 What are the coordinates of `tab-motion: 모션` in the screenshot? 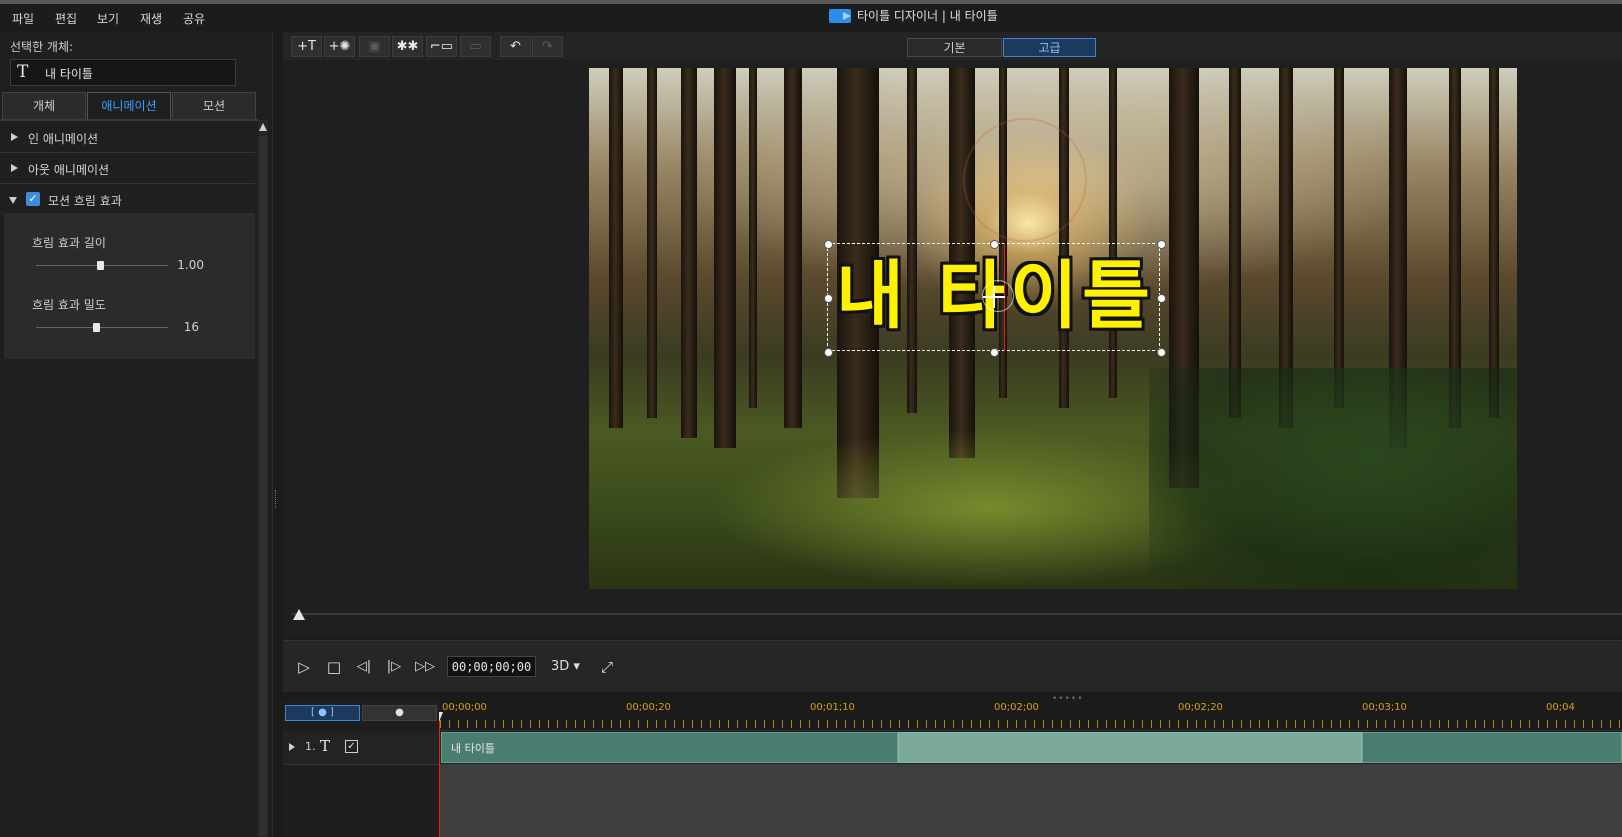 It's located at (214, 105).